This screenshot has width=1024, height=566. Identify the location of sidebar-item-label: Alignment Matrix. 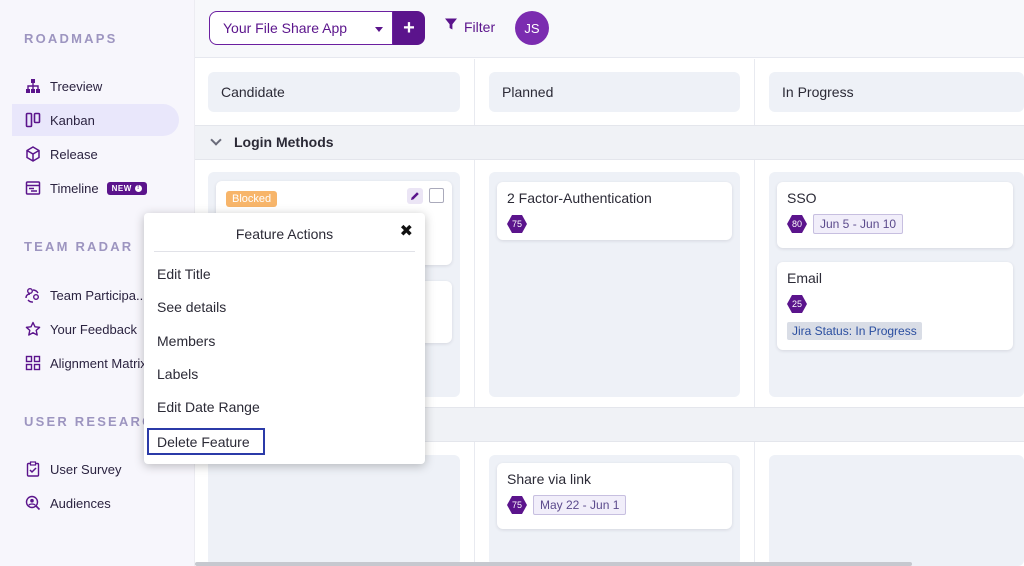
(98, 363).